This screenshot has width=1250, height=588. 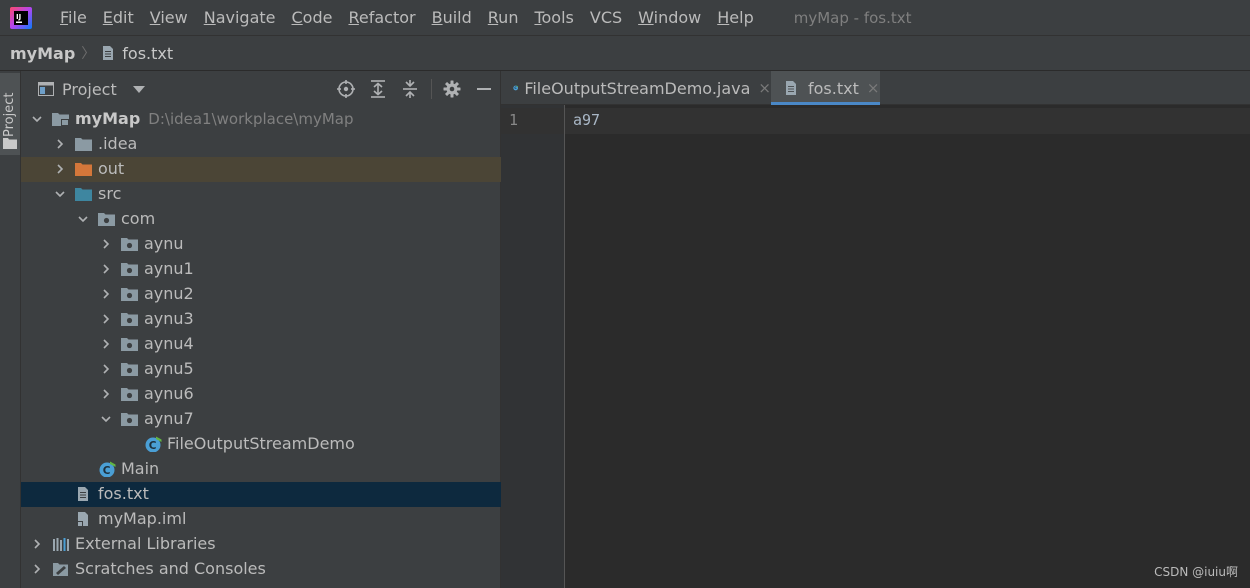 What do you see at coordinates (261, 89) in the screenshot?
I see `project-panel-header: Project` at bounding box center [261, 89].